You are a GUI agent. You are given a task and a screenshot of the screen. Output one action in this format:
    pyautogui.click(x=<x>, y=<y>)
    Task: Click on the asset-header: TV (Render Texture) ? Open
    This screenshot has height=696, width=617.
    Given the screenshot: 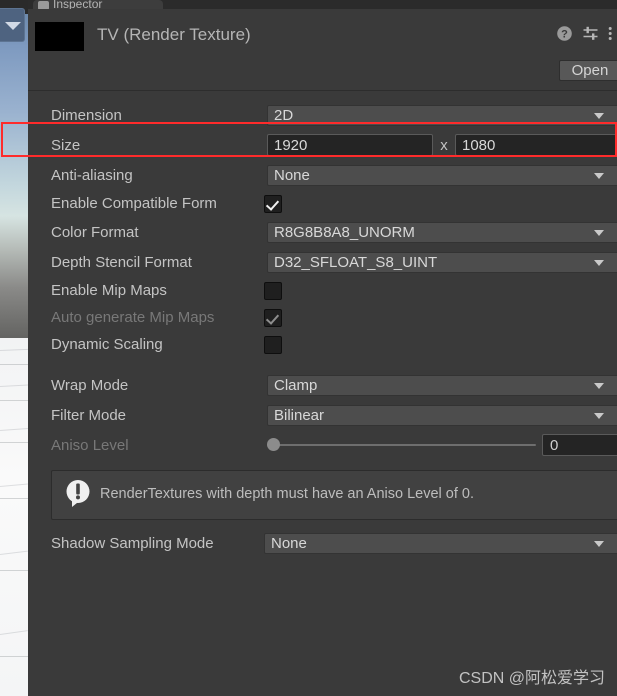 What is the action you would take?
    pyautogui.click(x=322, y=50)
    